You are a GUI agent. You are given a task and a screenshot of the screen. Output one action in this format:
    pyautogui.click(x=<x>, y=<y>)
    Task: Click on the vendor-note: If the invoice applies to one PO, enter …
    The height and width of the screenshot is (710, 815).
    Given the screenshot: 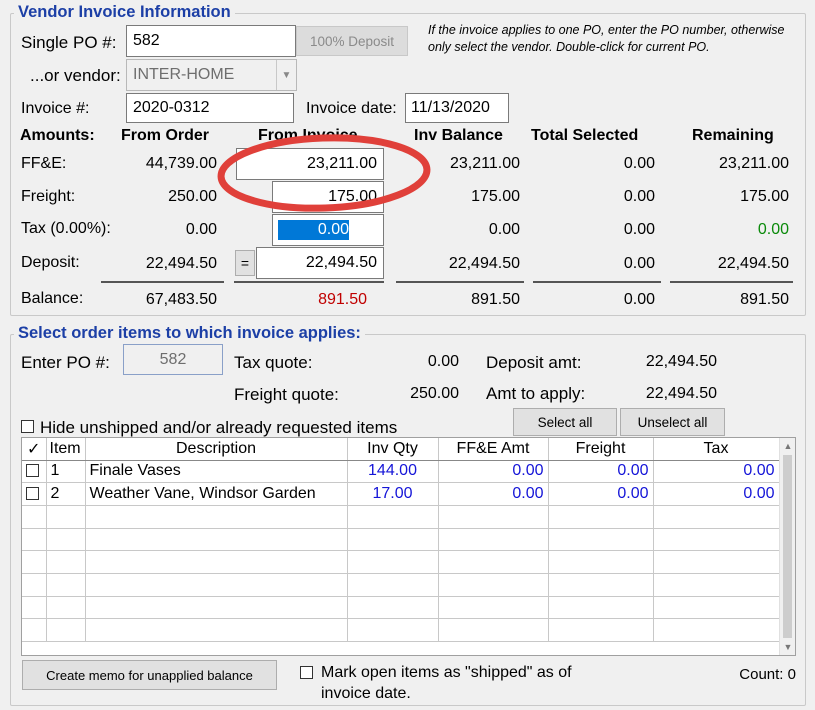 What is the action you would take?
    pyautogui.click(x=606, y=38)
    